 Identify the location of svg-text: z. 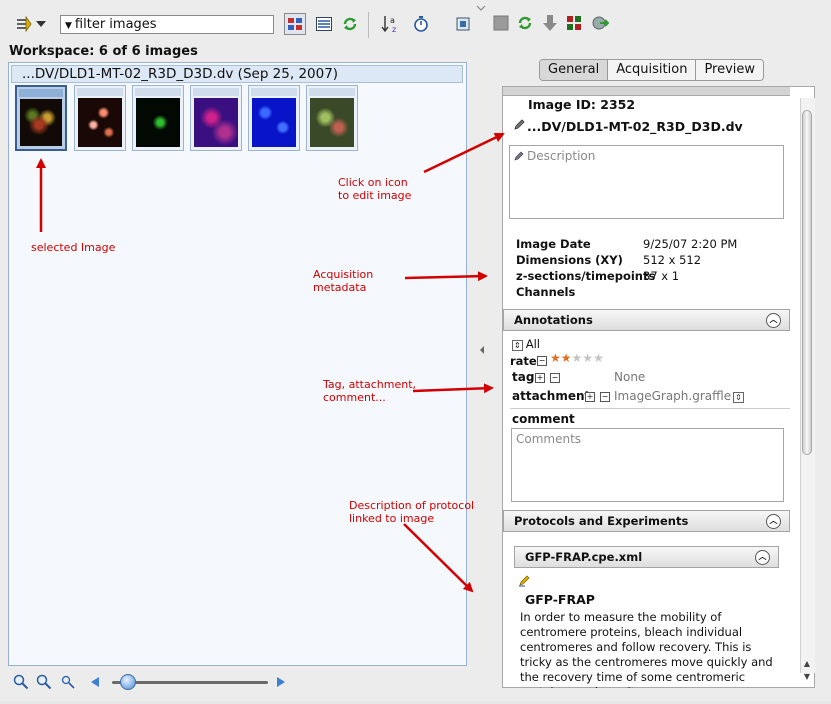
(394, 29).